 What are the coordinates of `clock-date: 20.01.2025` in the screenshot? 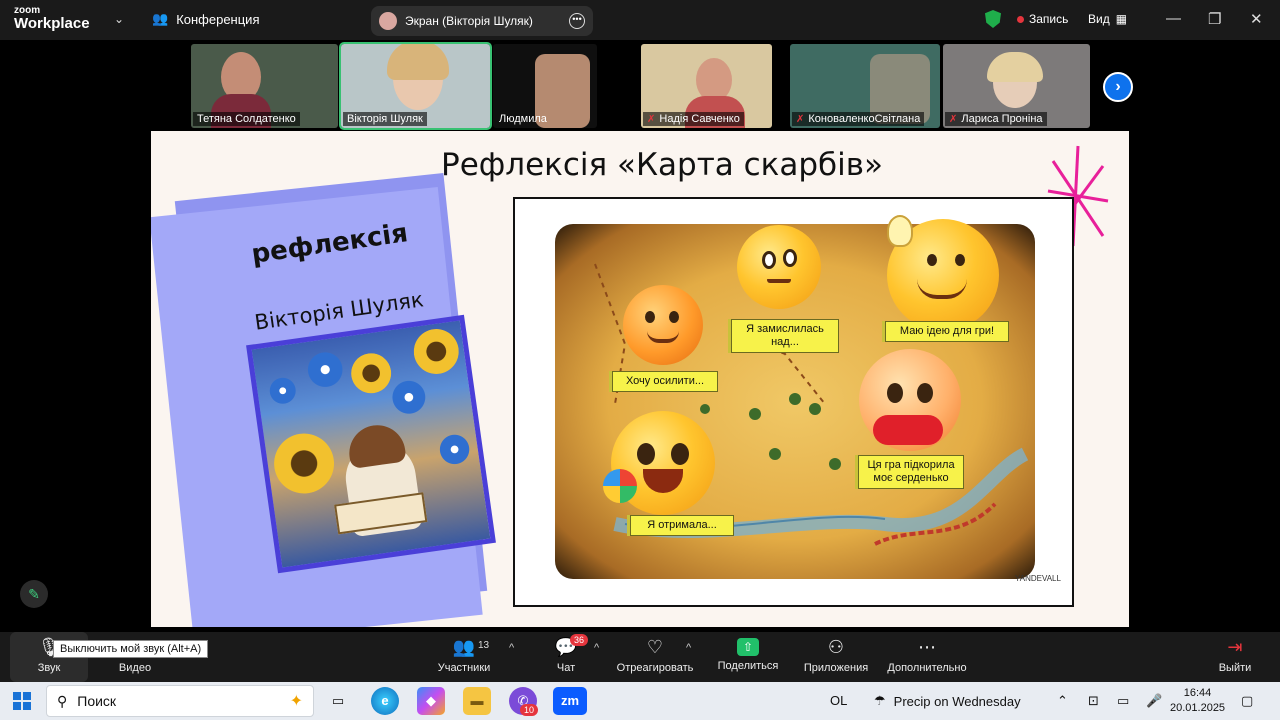 It's located at (1198, 708).